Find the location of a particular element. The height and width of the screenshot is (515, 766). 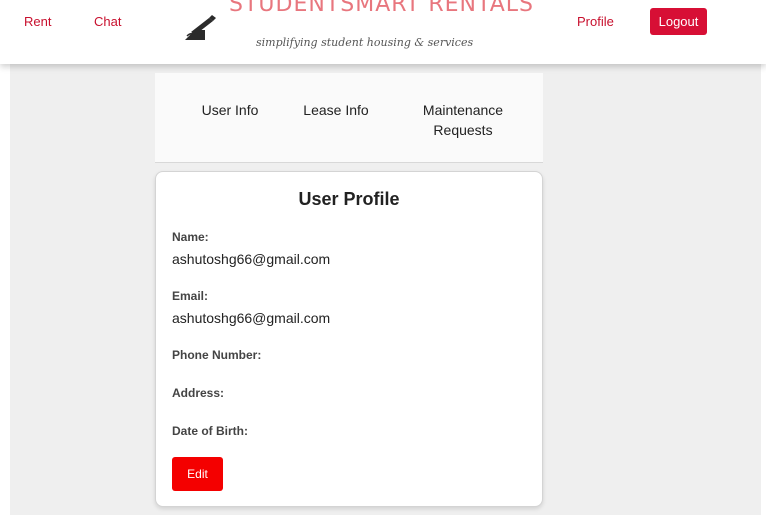

nav-chat-link: Chat is located at coordinates (107, 21).